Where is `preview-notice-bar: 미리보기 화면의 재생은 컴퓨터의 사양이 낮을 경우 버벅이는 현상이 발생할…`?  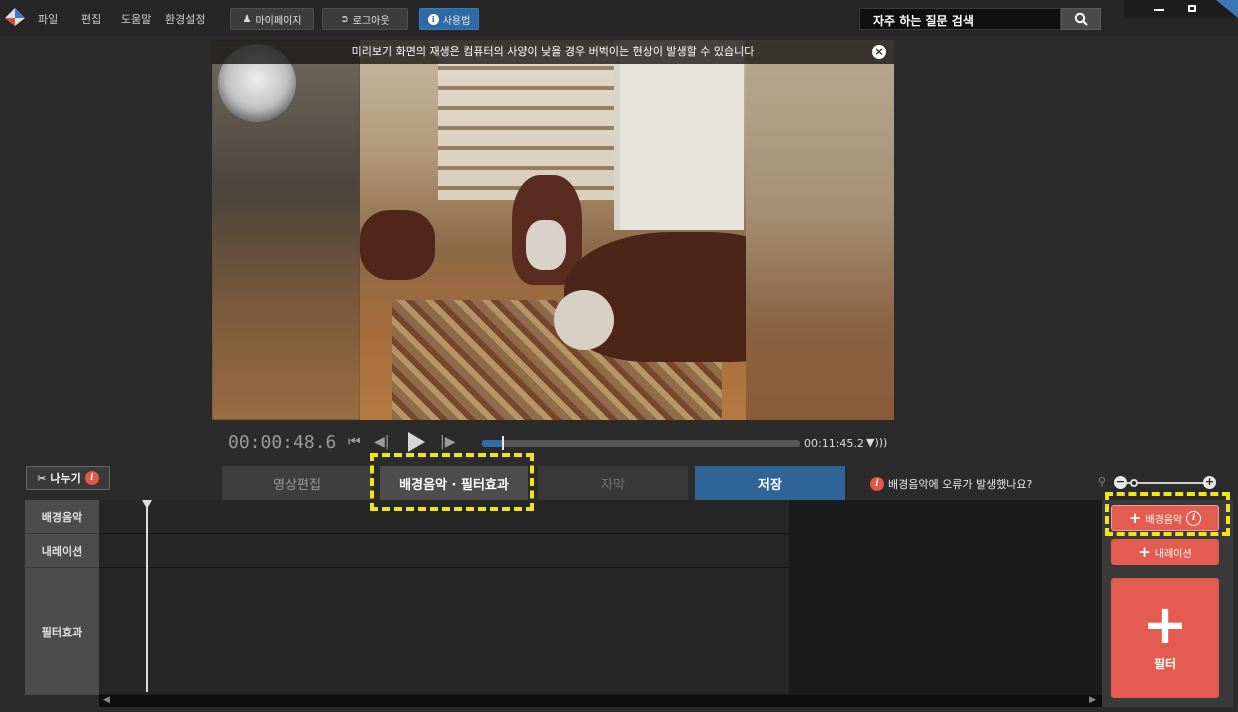
preview-notice-bar: 미리보기 화면의 재생은 컴퓨터의 사양이 낮을 경우 버벅이는 현상이 발생할… is located at coordinates (553, 52).